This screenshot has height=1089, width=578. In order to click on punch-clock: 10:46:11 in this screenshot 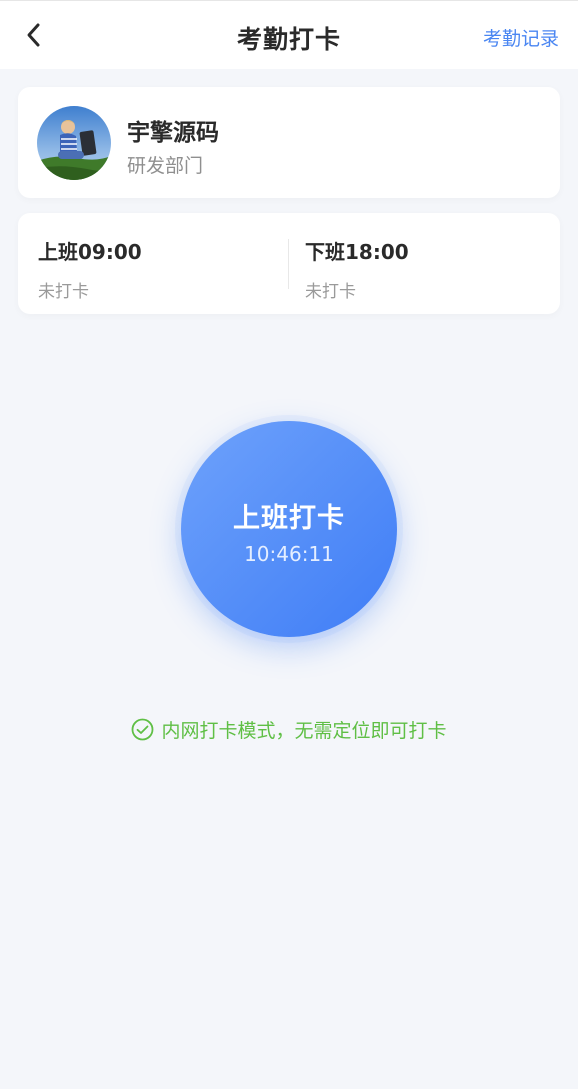, I will do `click(289, 554)`.